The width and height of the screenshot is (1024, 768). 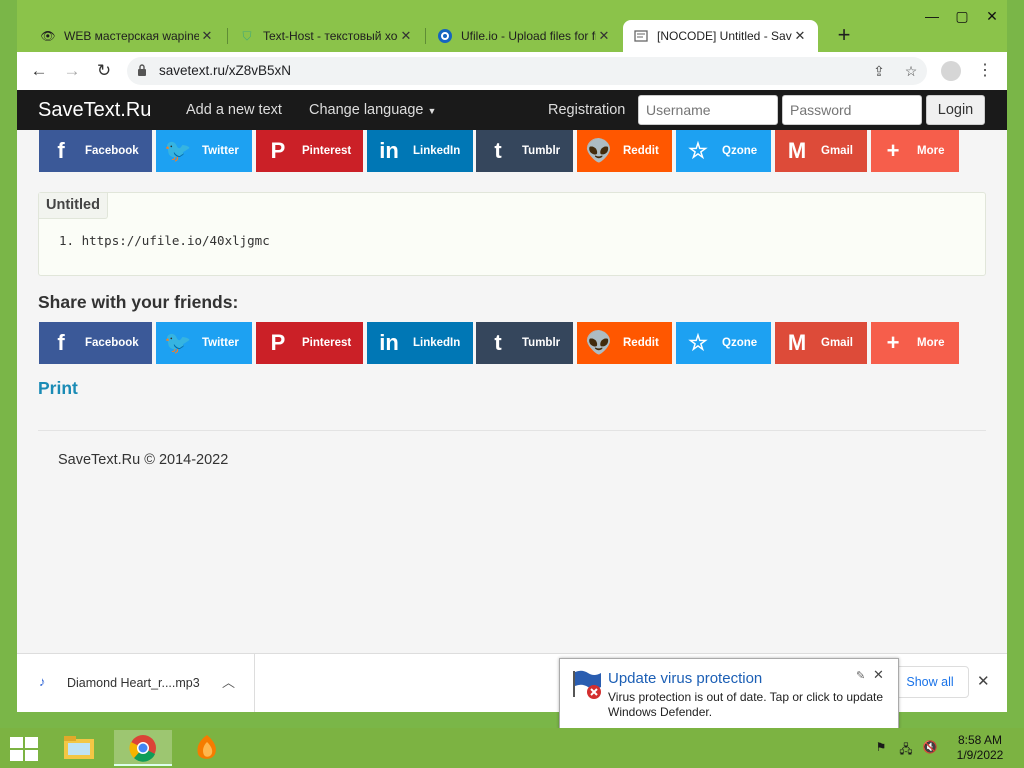 What do you see at coordinates (708, 110) in the screenshot?
I see `username-input` at bounding box center [708, 110].